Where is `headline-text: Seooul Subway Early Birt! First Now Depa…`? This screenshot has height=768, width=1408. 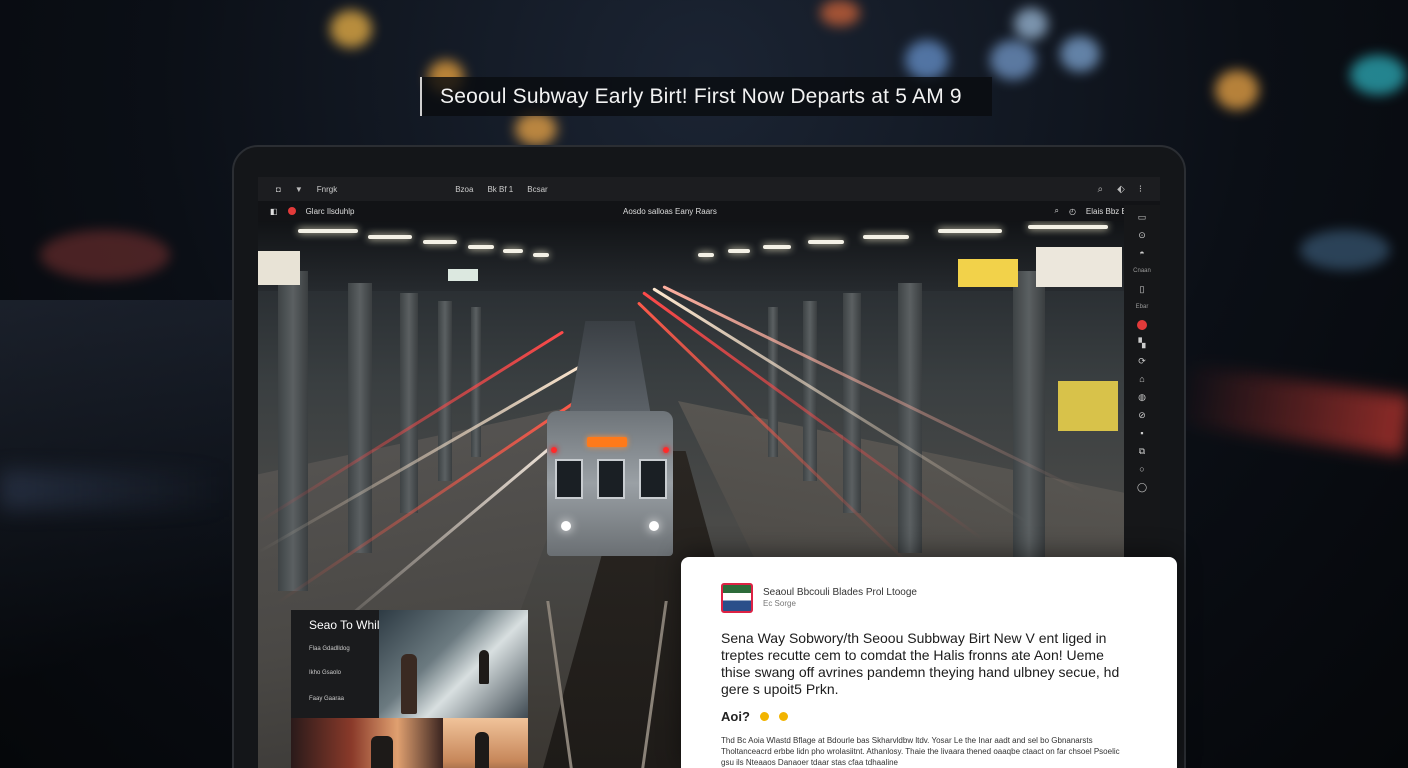 headline-text: Seooul Subway Early Birt! First Now Depa… is located at coordinates (701, 96).